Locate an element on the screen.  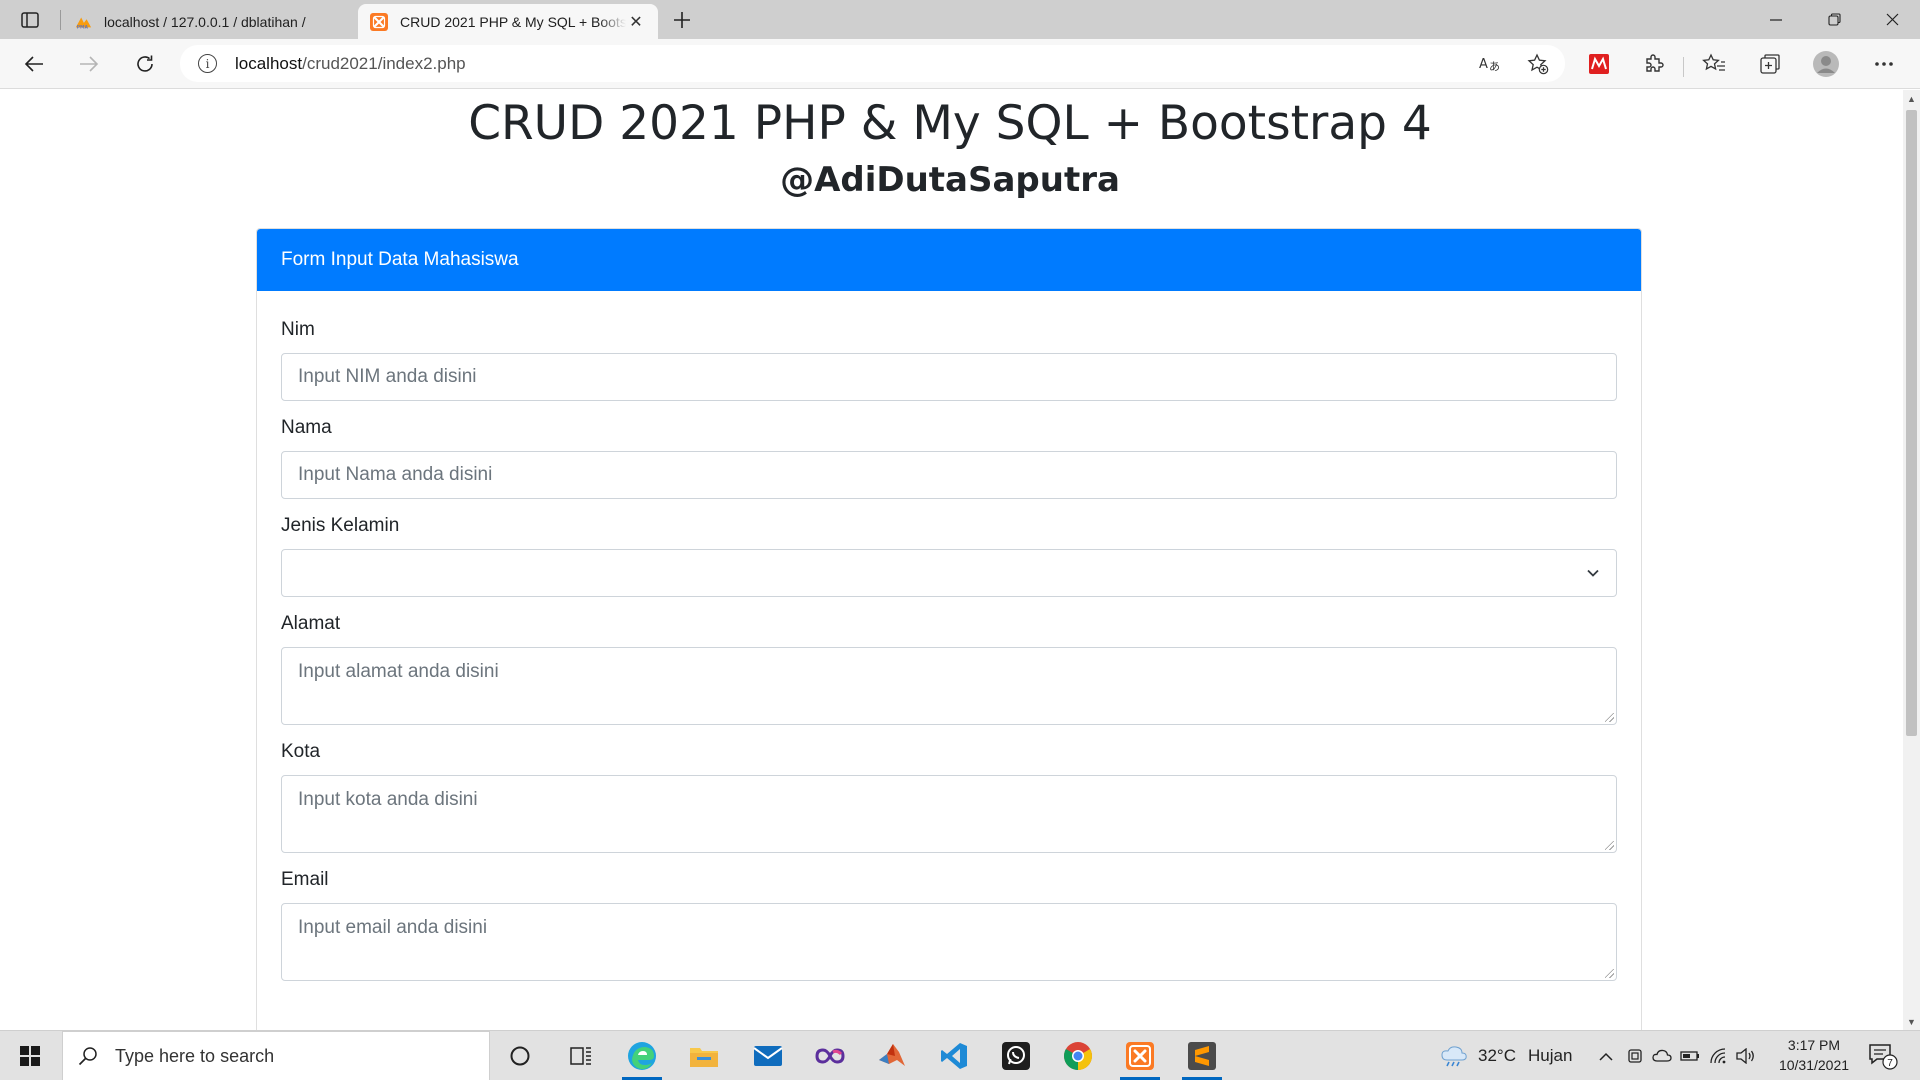
cortana-icon is located at coordinates (520, 1055).